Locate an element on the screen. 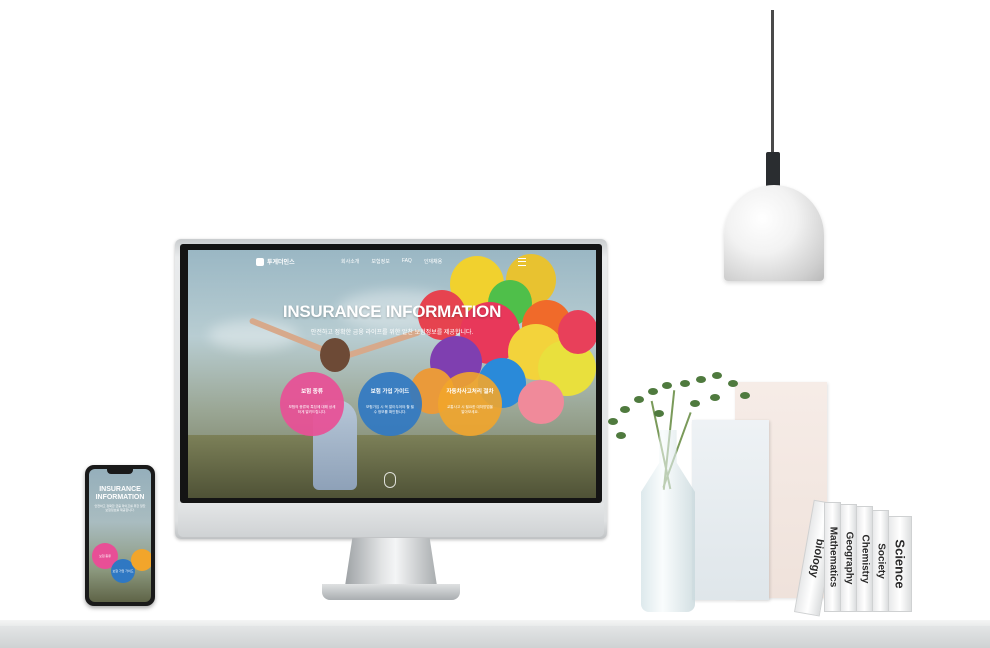 This screenshot has height=648, width=990. logo-icon is located at coordinates (260, 261).